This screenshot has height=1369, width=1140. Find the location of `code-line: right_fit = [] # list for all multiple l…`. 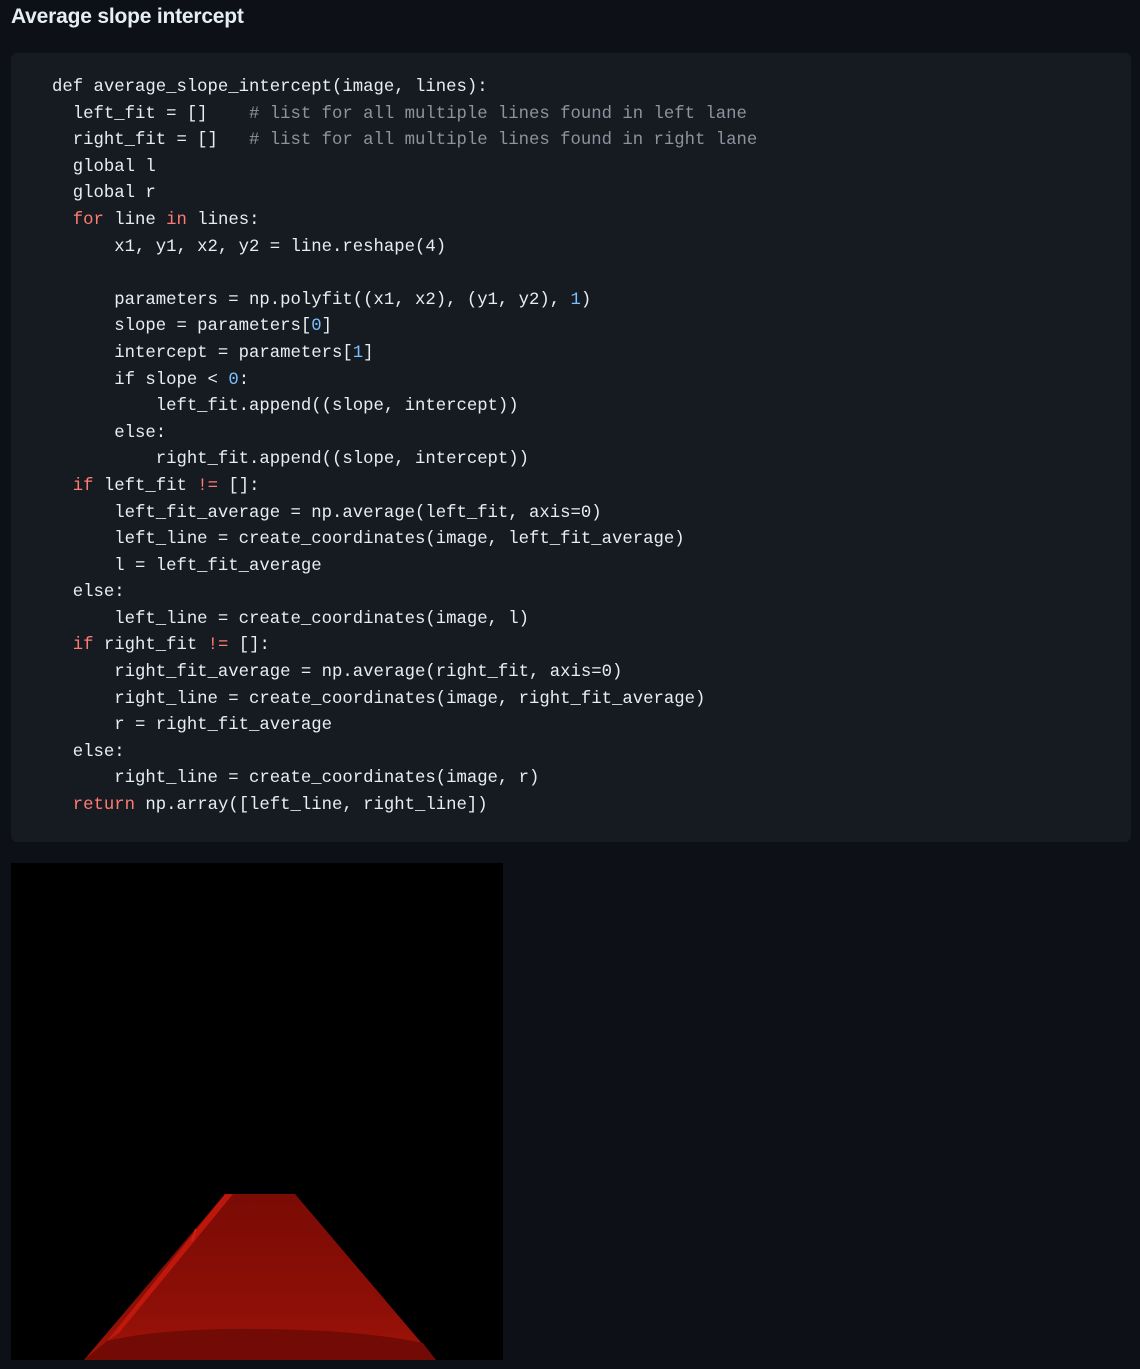

code-line: right_fit = [] # list for all multiple l… is located at coordinates (404, 141).